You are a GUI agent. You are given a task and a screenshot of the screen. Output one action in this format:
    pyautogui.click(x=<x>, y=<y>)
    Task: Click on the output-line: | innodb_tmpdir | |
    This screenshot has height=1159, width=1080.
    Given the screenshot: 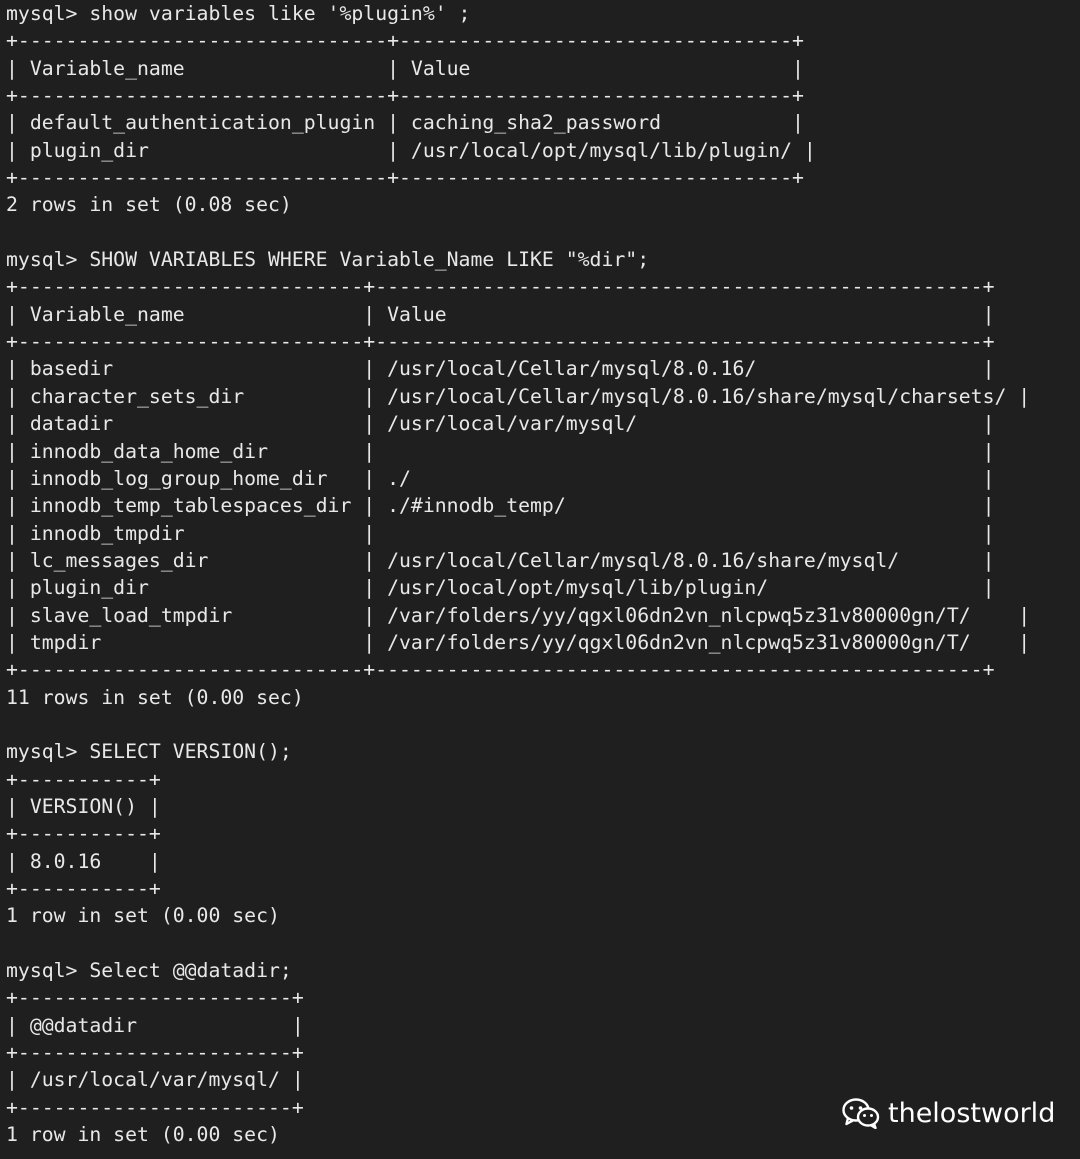 What is the action you would take?
    pyautogui.click(x=500, y=533)
    